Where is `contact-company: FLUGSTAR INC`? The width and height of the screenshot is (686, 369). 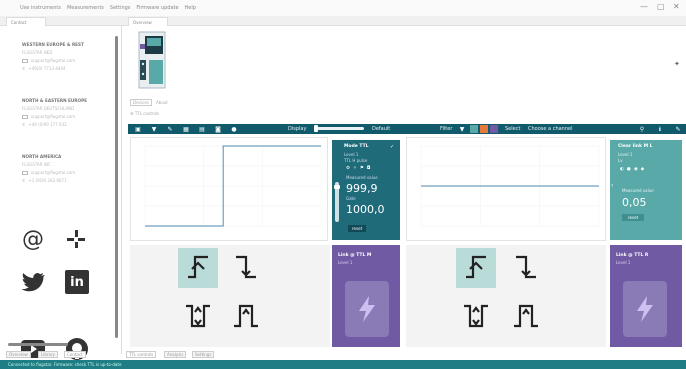
contact-company: FLUGSTAR INC is located at coordinates (36, 164).